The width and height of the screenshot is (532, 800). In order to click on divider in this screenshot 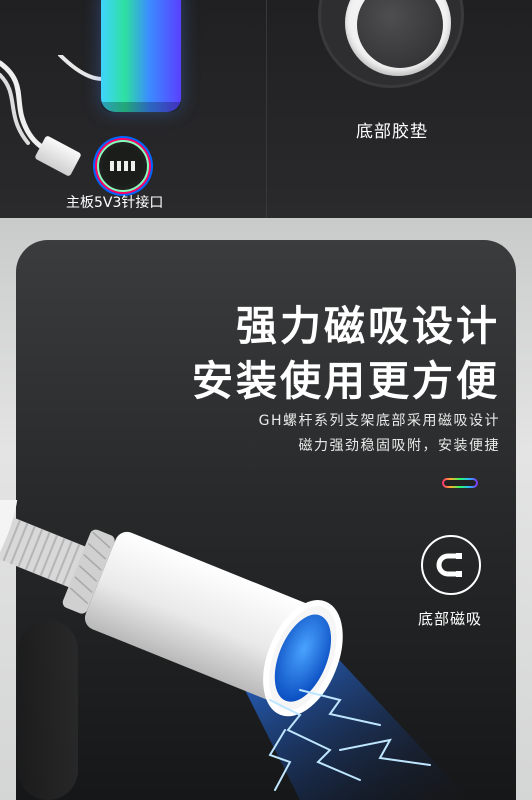, I will do `click(266, 109)`.